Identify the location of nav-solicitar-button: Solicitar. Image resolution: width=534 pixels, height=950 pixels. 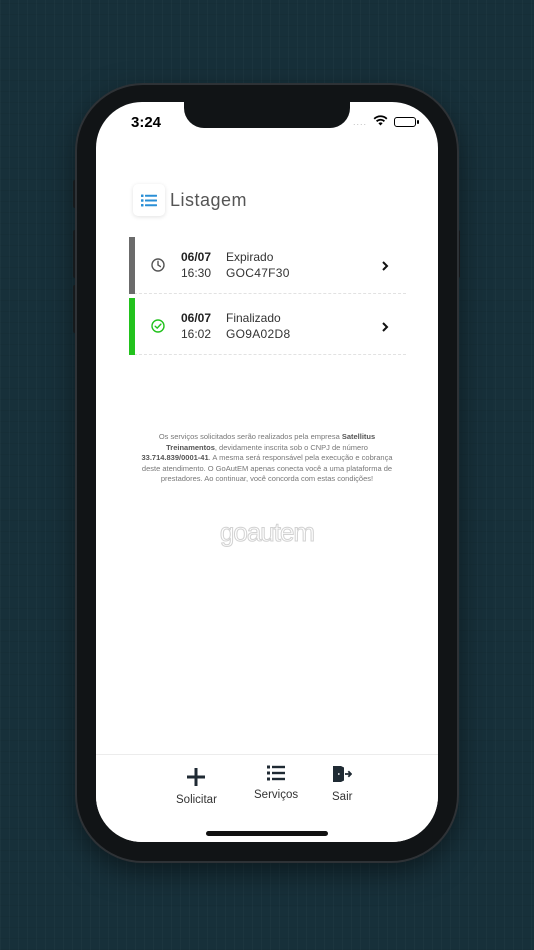
(196, 787).